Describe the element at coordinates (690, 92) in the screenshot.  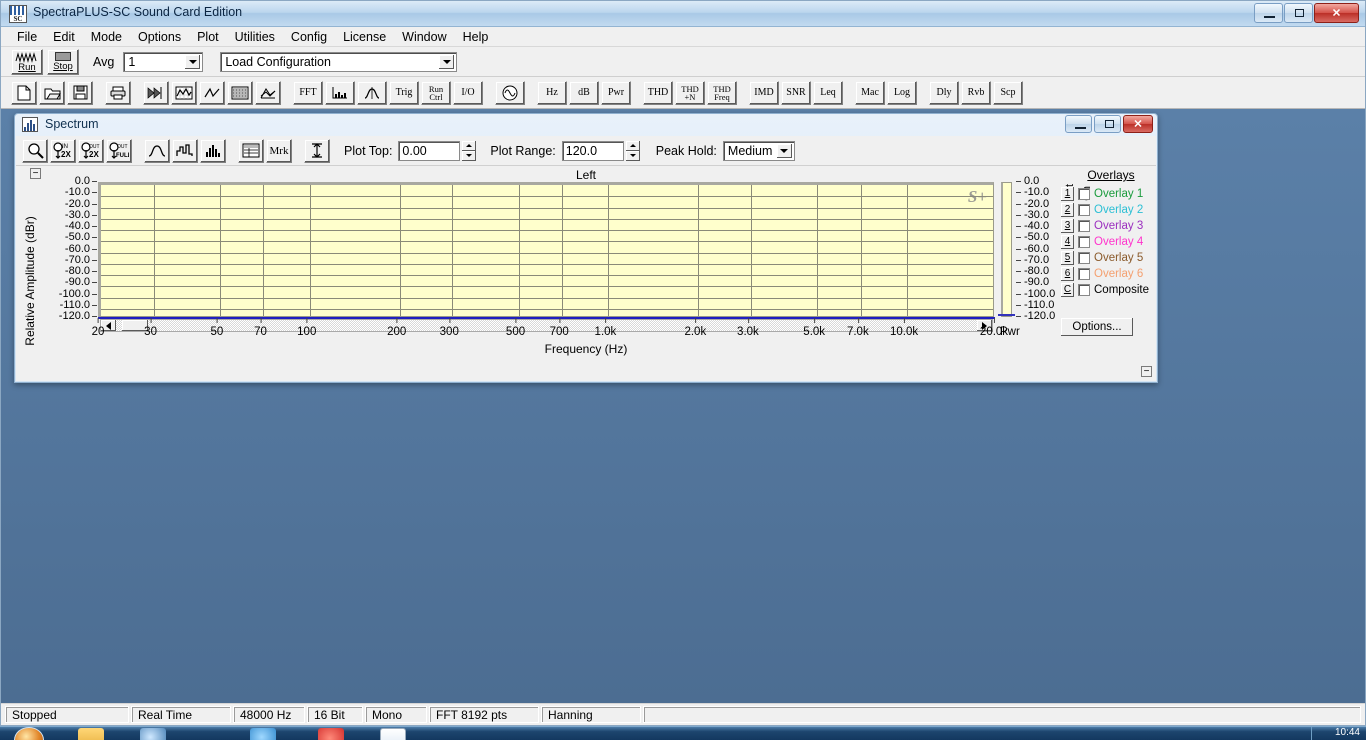
I see `thd-n-button: THD +N` at that location.